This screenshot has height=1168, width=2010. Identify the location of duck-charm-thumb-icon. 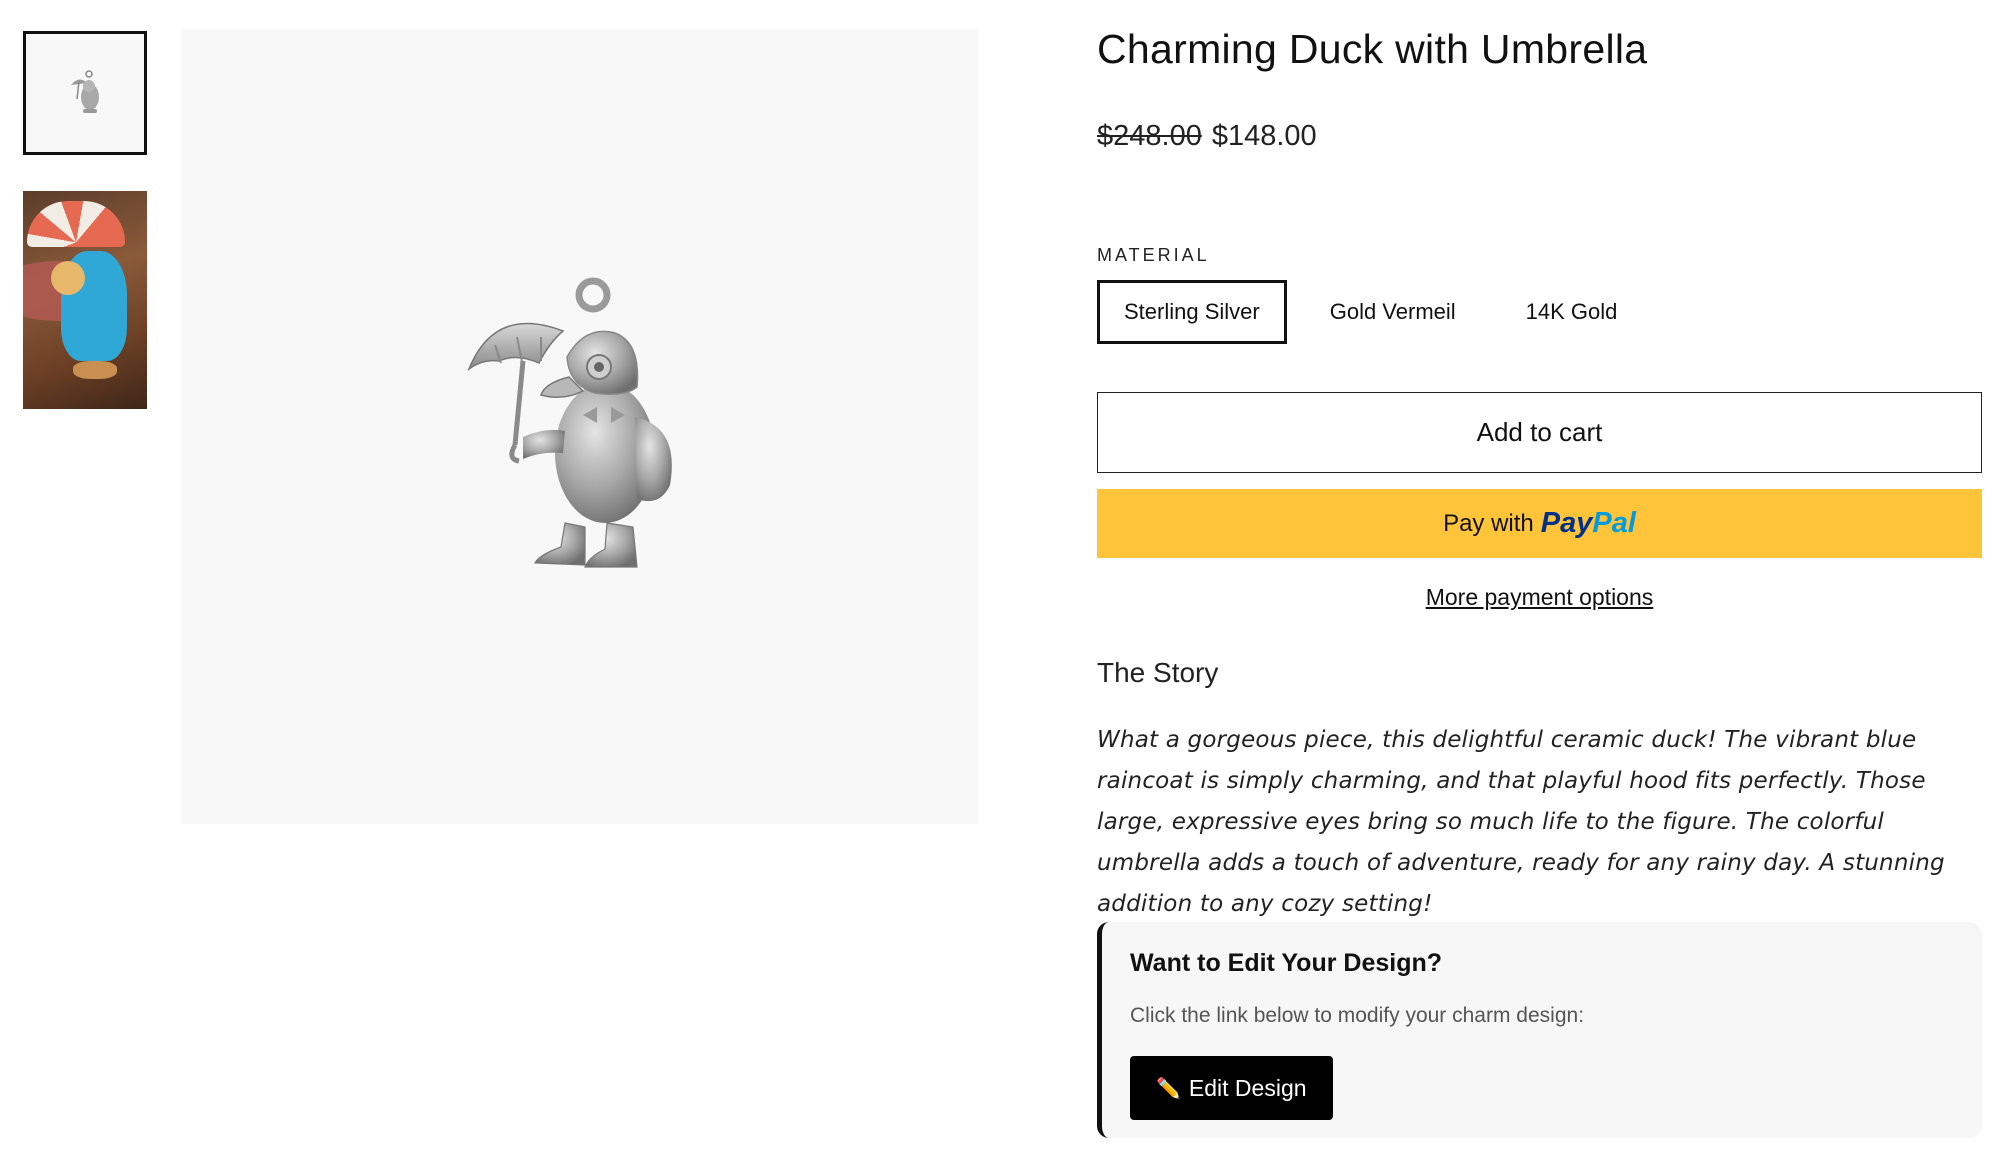
(85, 91).